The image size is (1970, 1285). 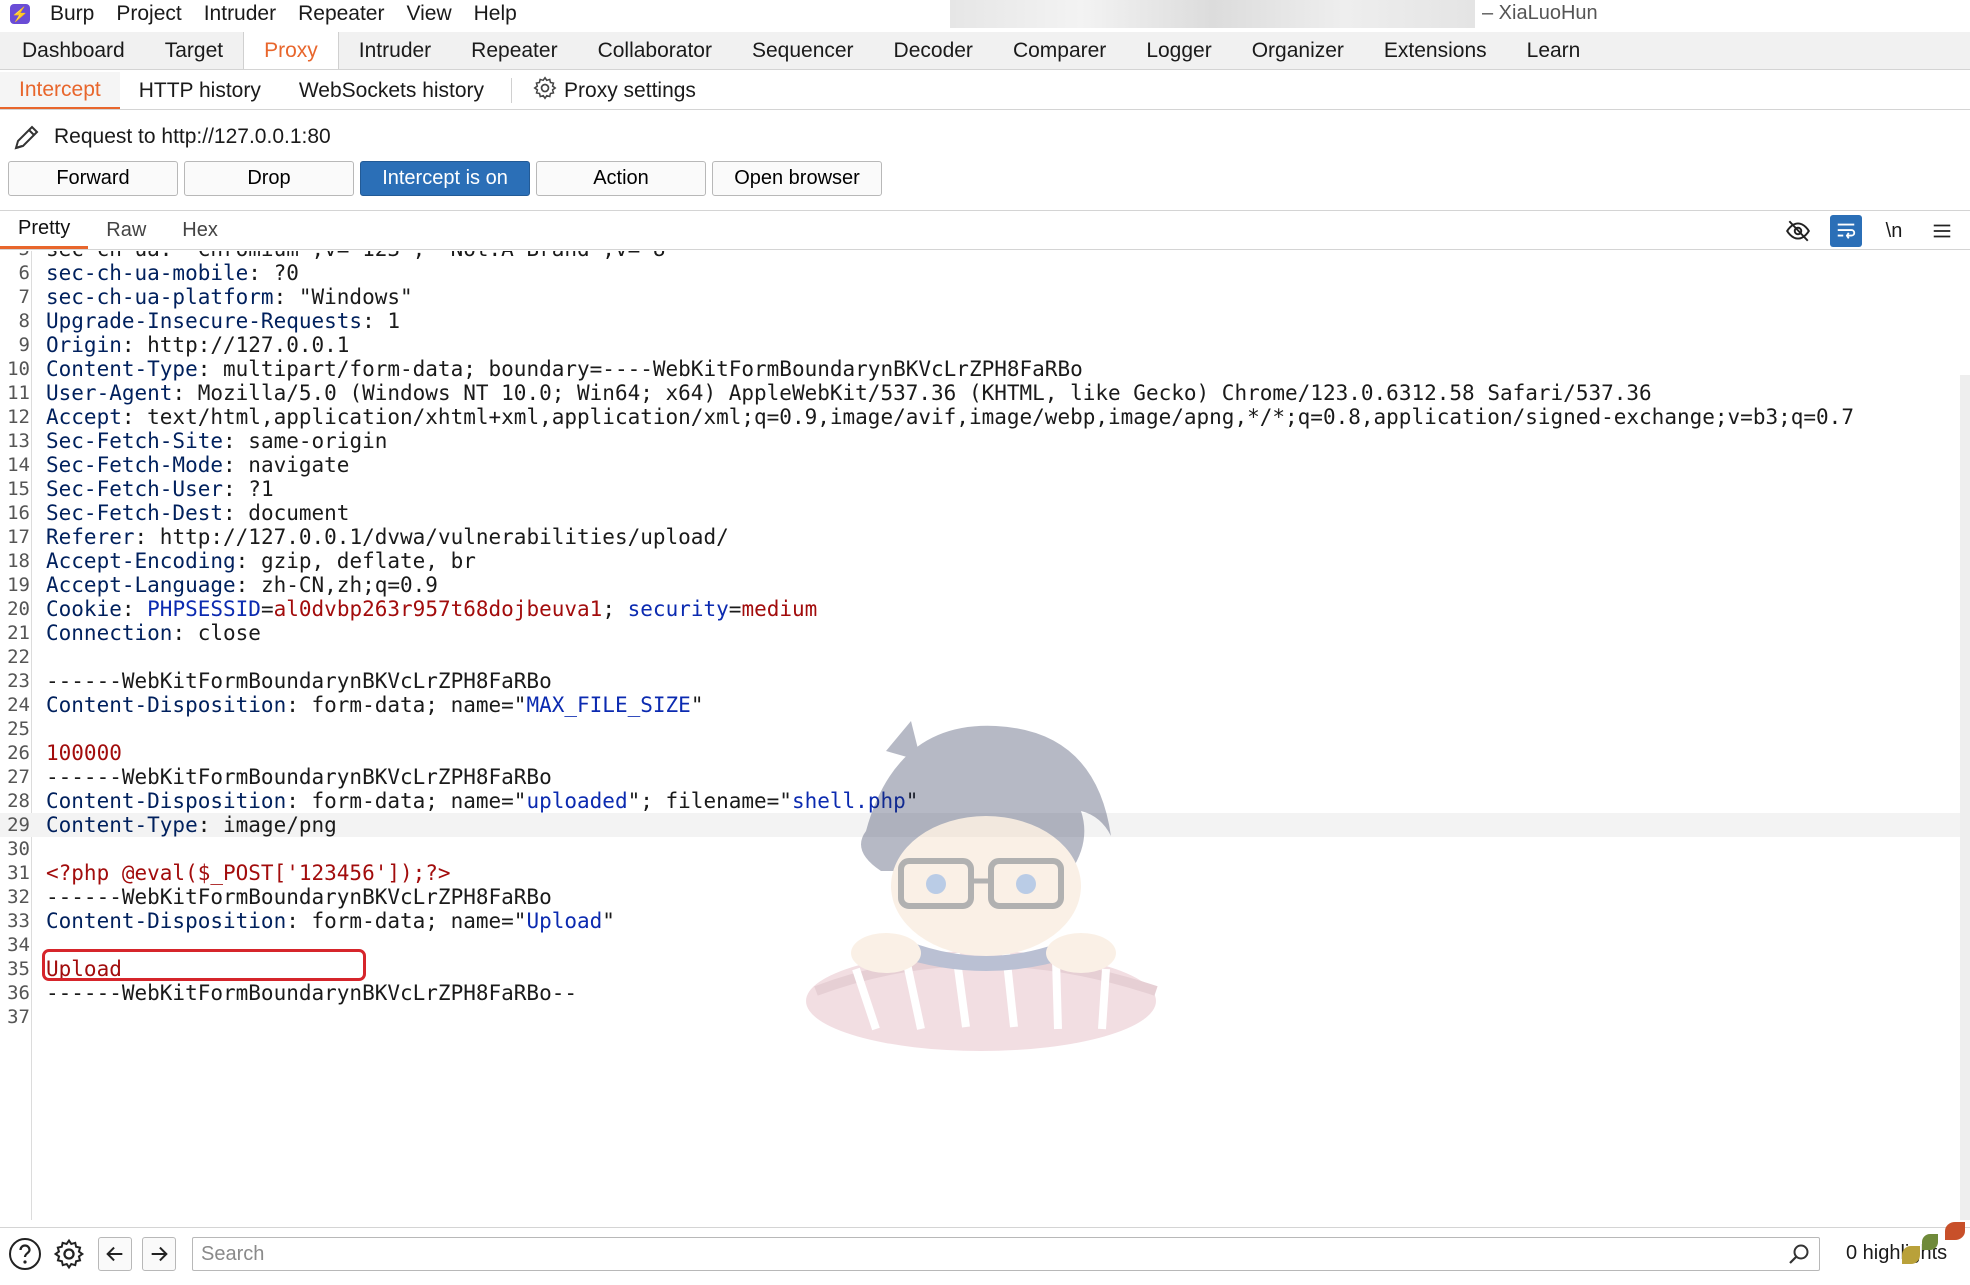 What do you see at coordinates (84, 417) in the screenshot?
I see `code-token: Accept` at bounding box center [84, 417].